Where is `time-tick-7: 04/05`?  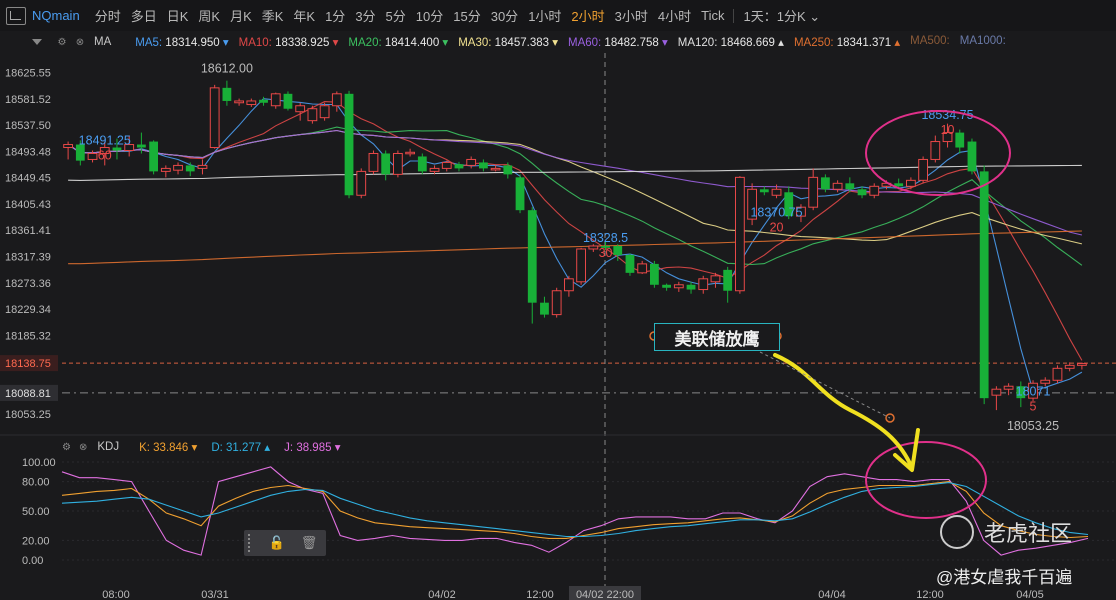
time-tick-7: 04/05 is located at coordinates (1030, 594).